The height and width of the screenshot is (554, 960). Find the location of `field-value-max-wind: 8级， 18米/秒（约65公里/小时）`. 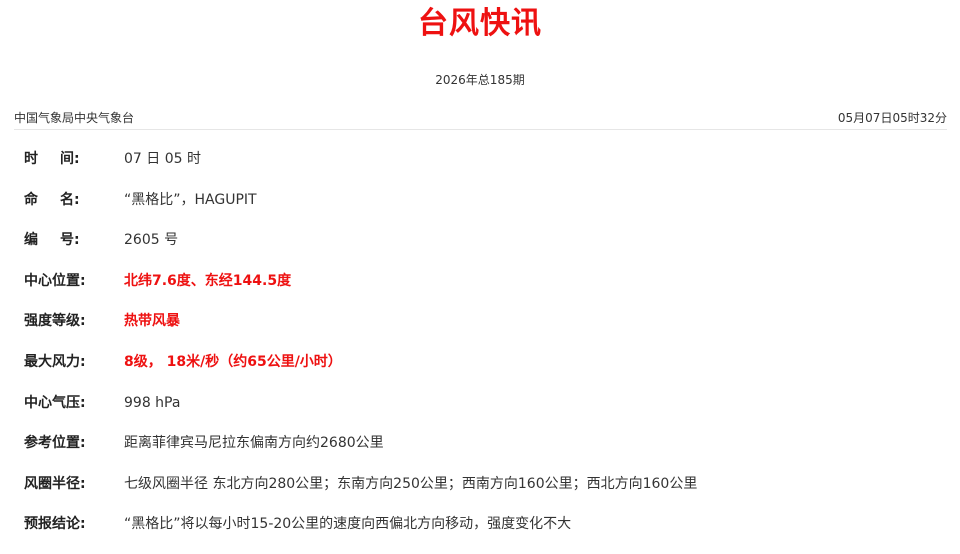

field-value-max-wind: 8级， 18米/秒（约65公里/小时） is located at coordinates (233, 361).